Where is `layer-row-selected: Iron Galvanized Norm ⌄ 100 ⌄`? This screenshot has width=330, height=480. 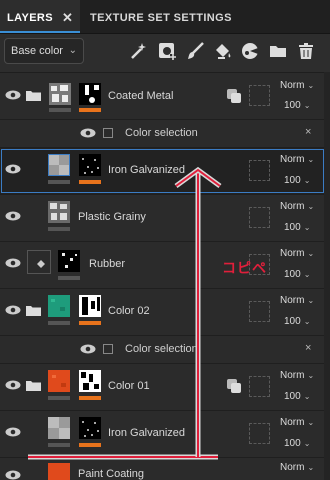 layer-row-selected: Iron Galvanized Norm ⌄ 100 ⌄ is located at coordinates (165, 171).